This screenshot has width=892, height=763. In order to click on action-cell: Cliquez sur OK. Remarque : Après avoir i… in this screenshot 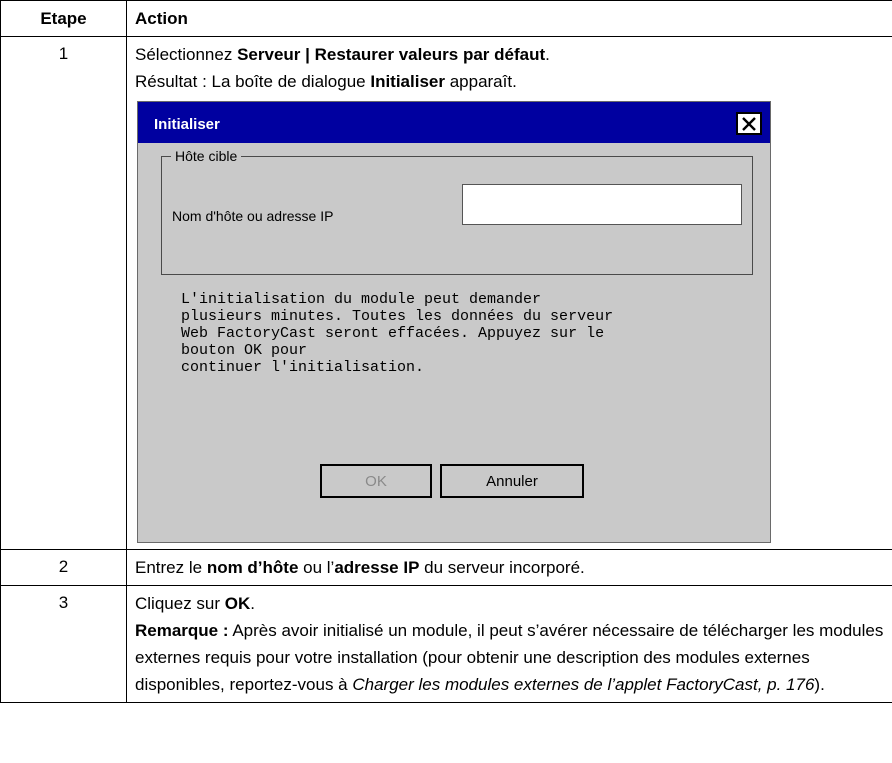, I will do `click(509, 644)`.